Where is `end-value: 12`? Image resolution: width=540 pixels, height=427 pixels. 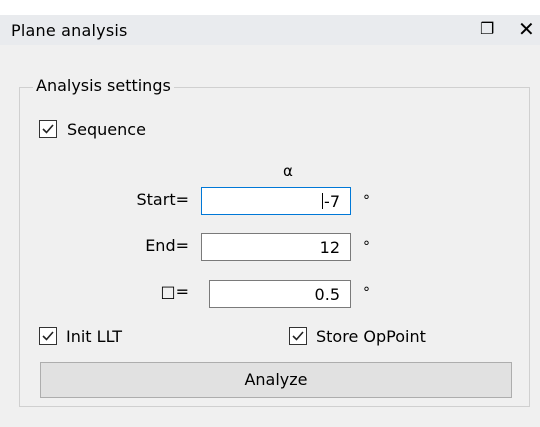
end-value: 12 is located at coordinates (329, 247).